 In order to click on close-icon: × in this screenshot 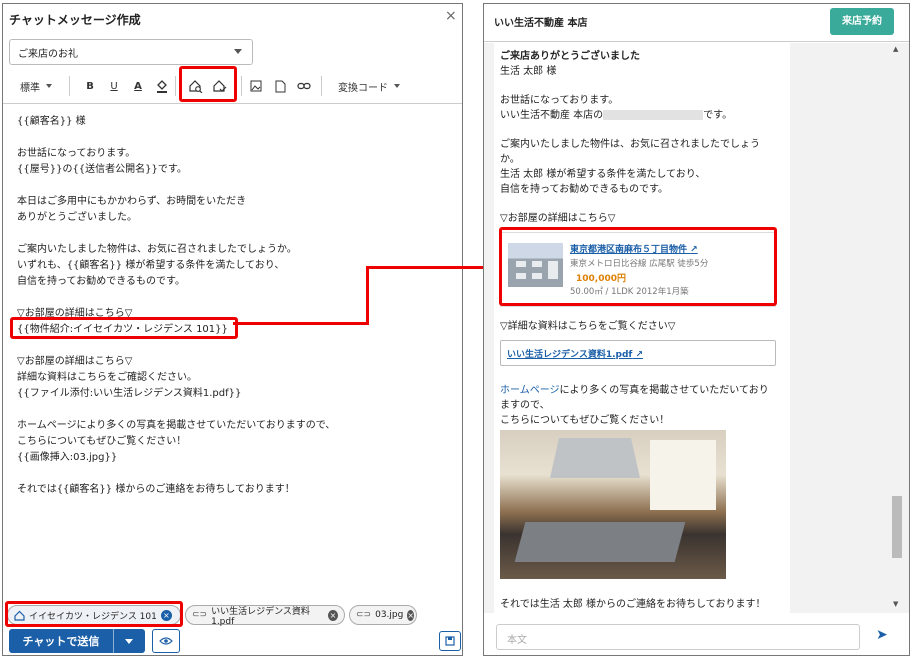, I will do `click(451, 16)`.